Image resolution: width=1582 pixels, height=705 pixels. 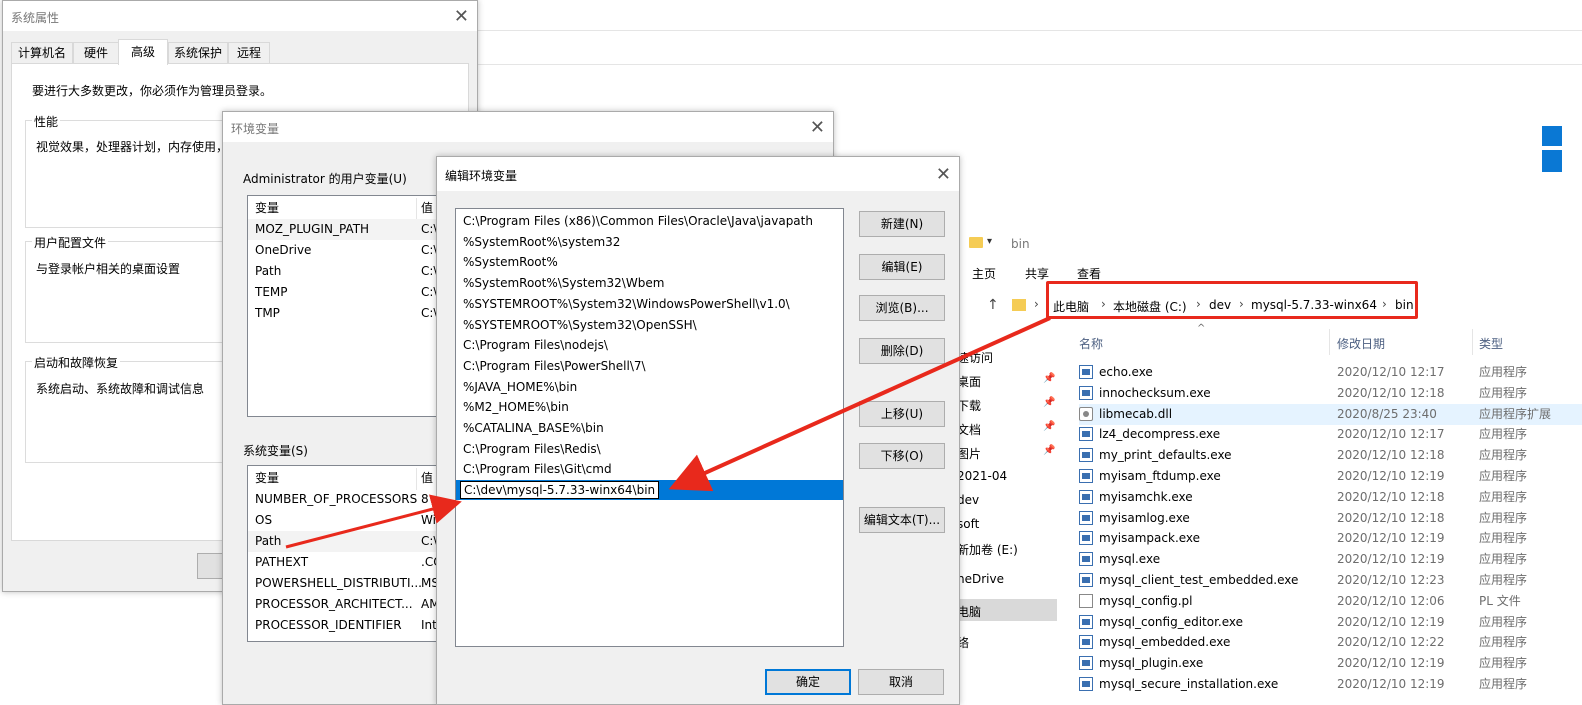 I want to click on path-entry: %SystemRoot%\system32, so click(x=649, y=242).